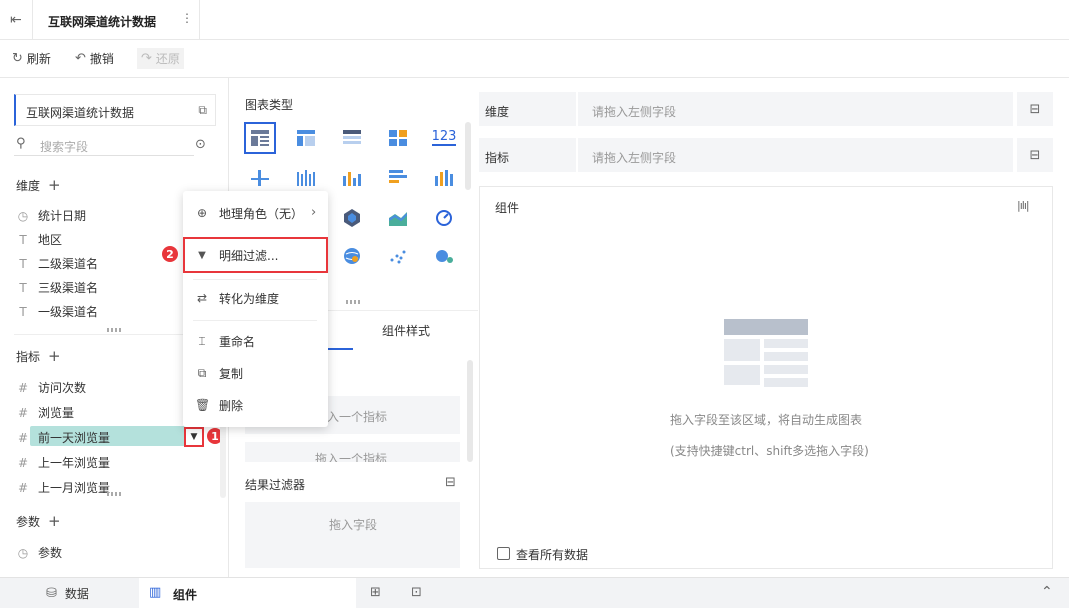 This screenshot has width=1069, height=608. Describe the element at coordinates (398, 138) in the screenshot. I see `chart-type-kpi-grid` at that location.